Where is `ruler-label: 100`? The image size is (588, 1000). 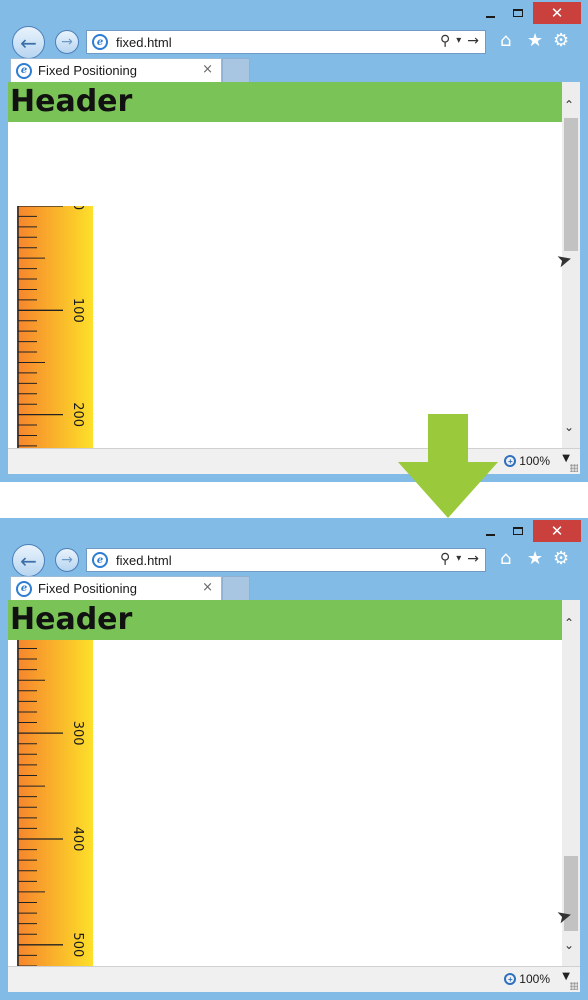 ruler-label: 100 is located at coordinates (77, 310).